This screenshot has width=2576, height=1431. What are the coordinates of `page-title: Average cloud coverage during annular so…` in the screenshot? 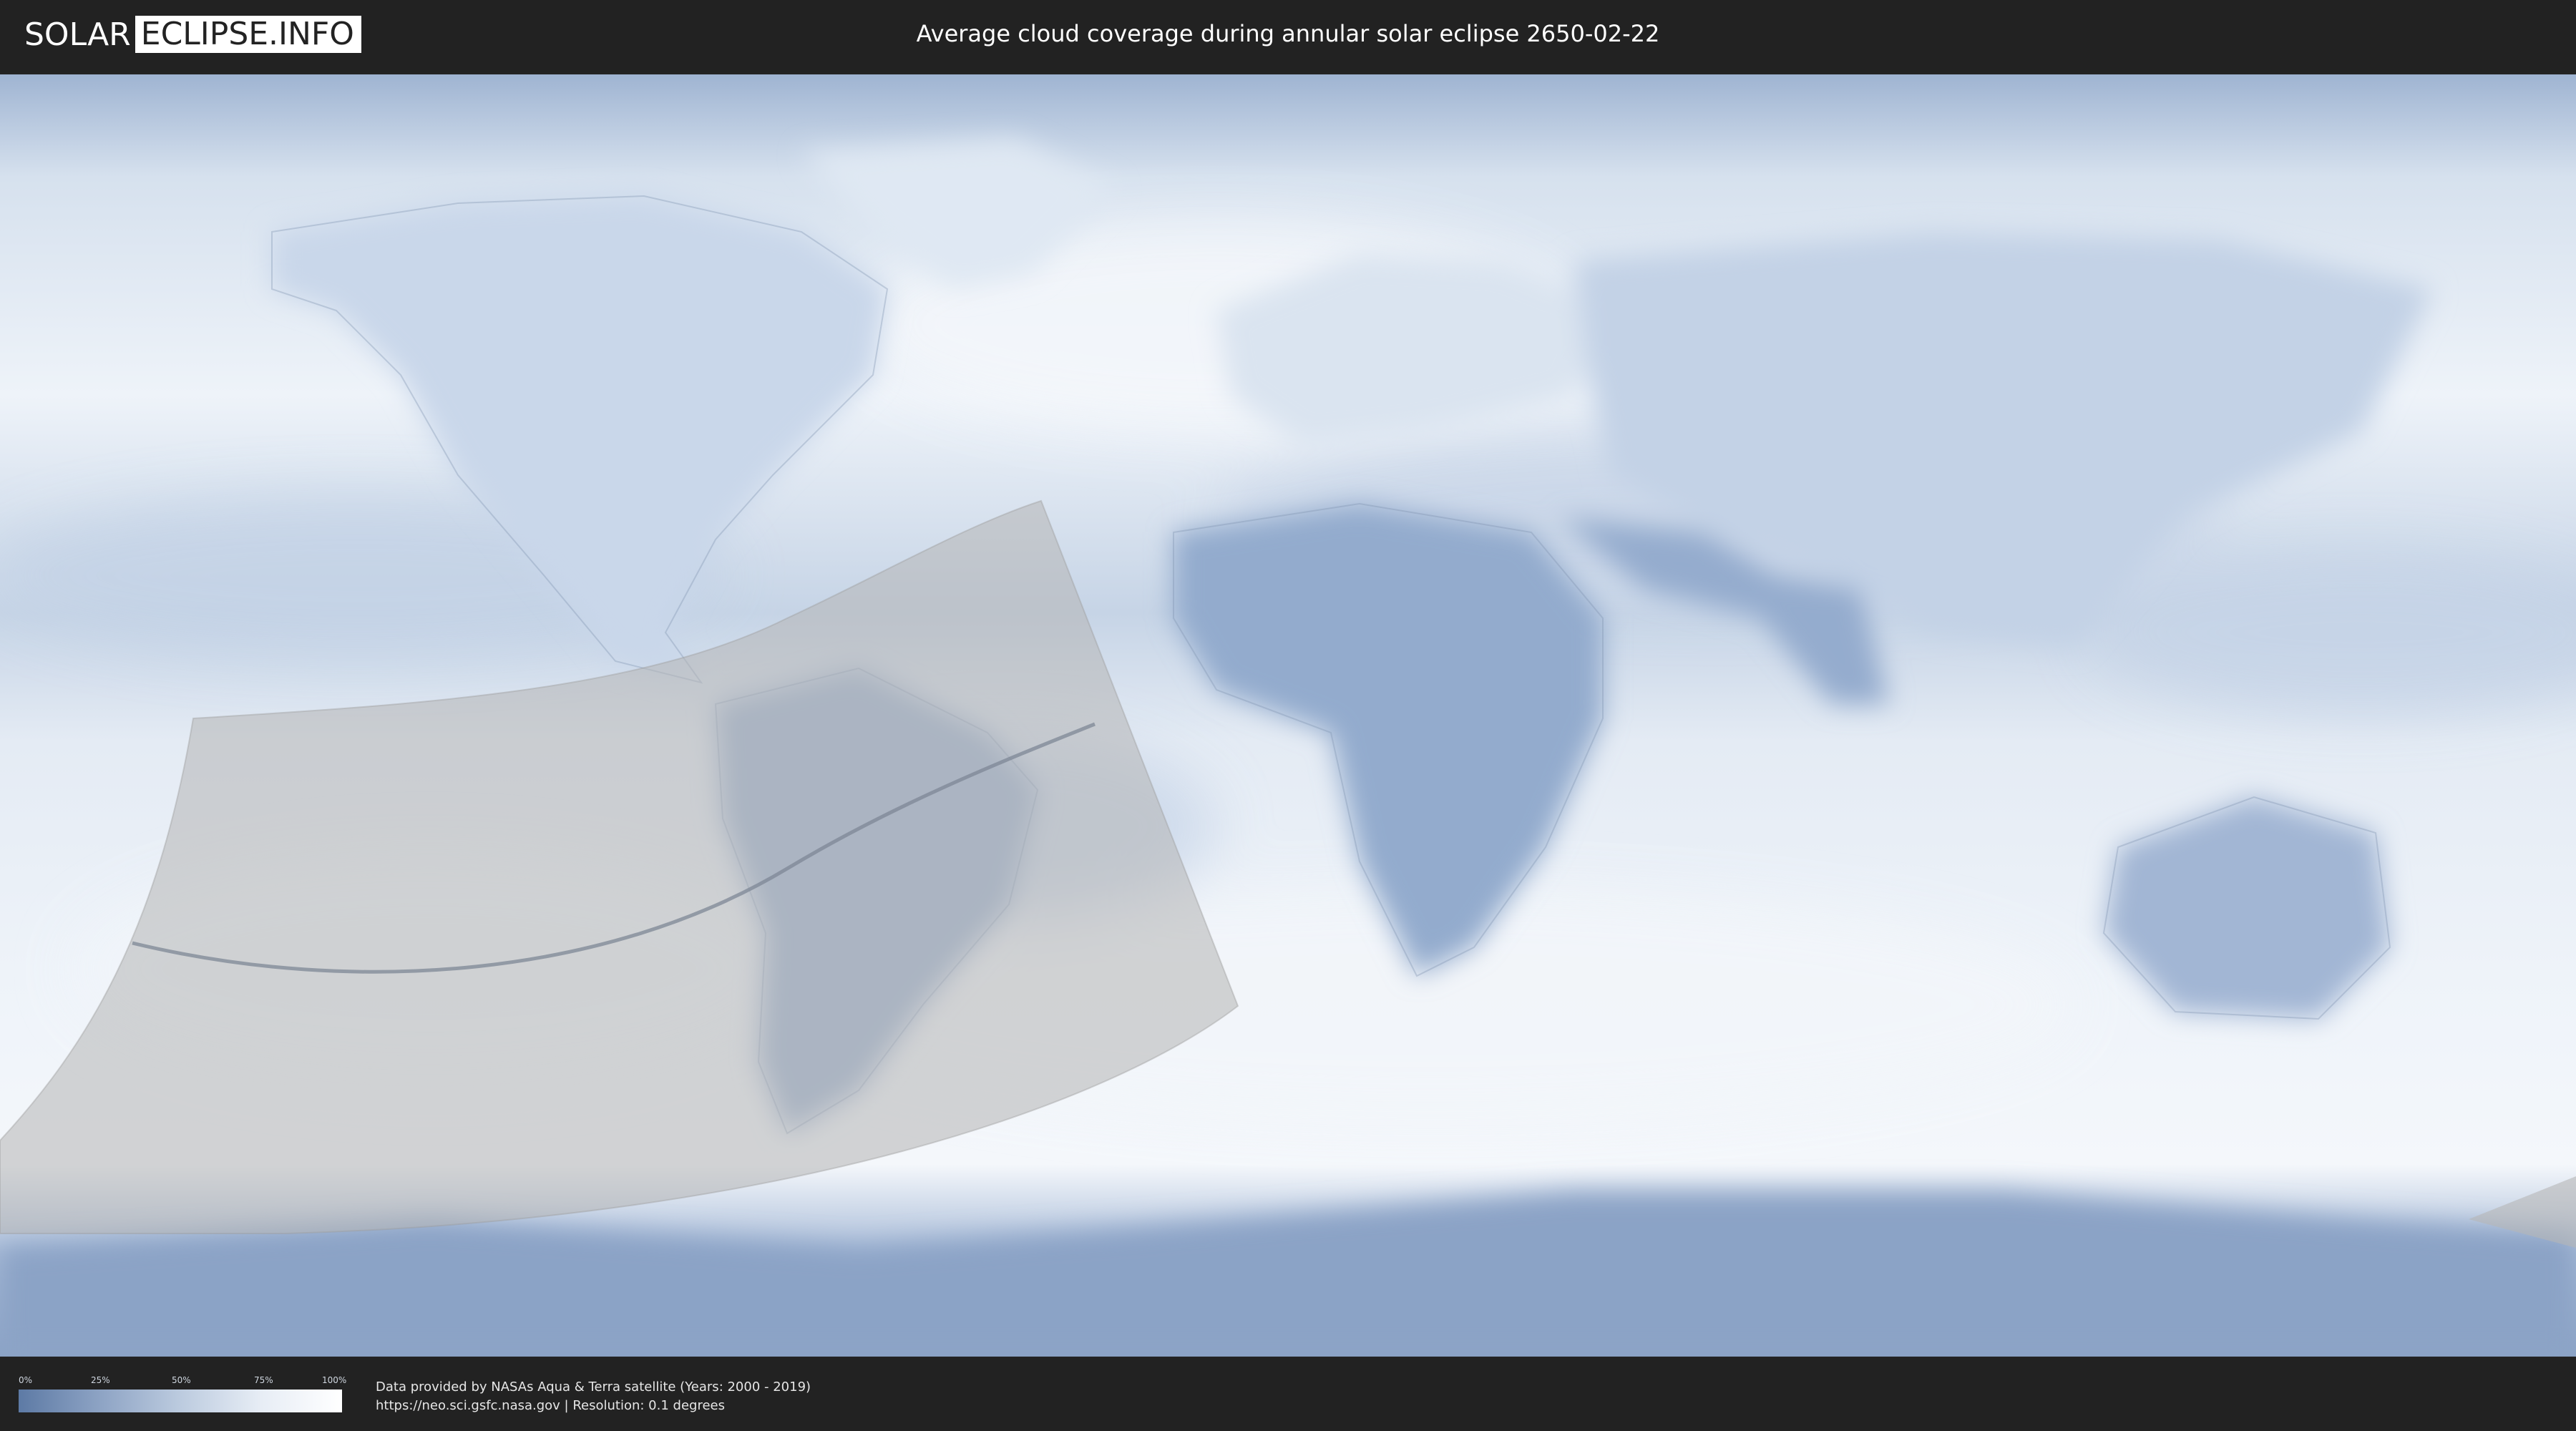 It's located at (1288, 33).